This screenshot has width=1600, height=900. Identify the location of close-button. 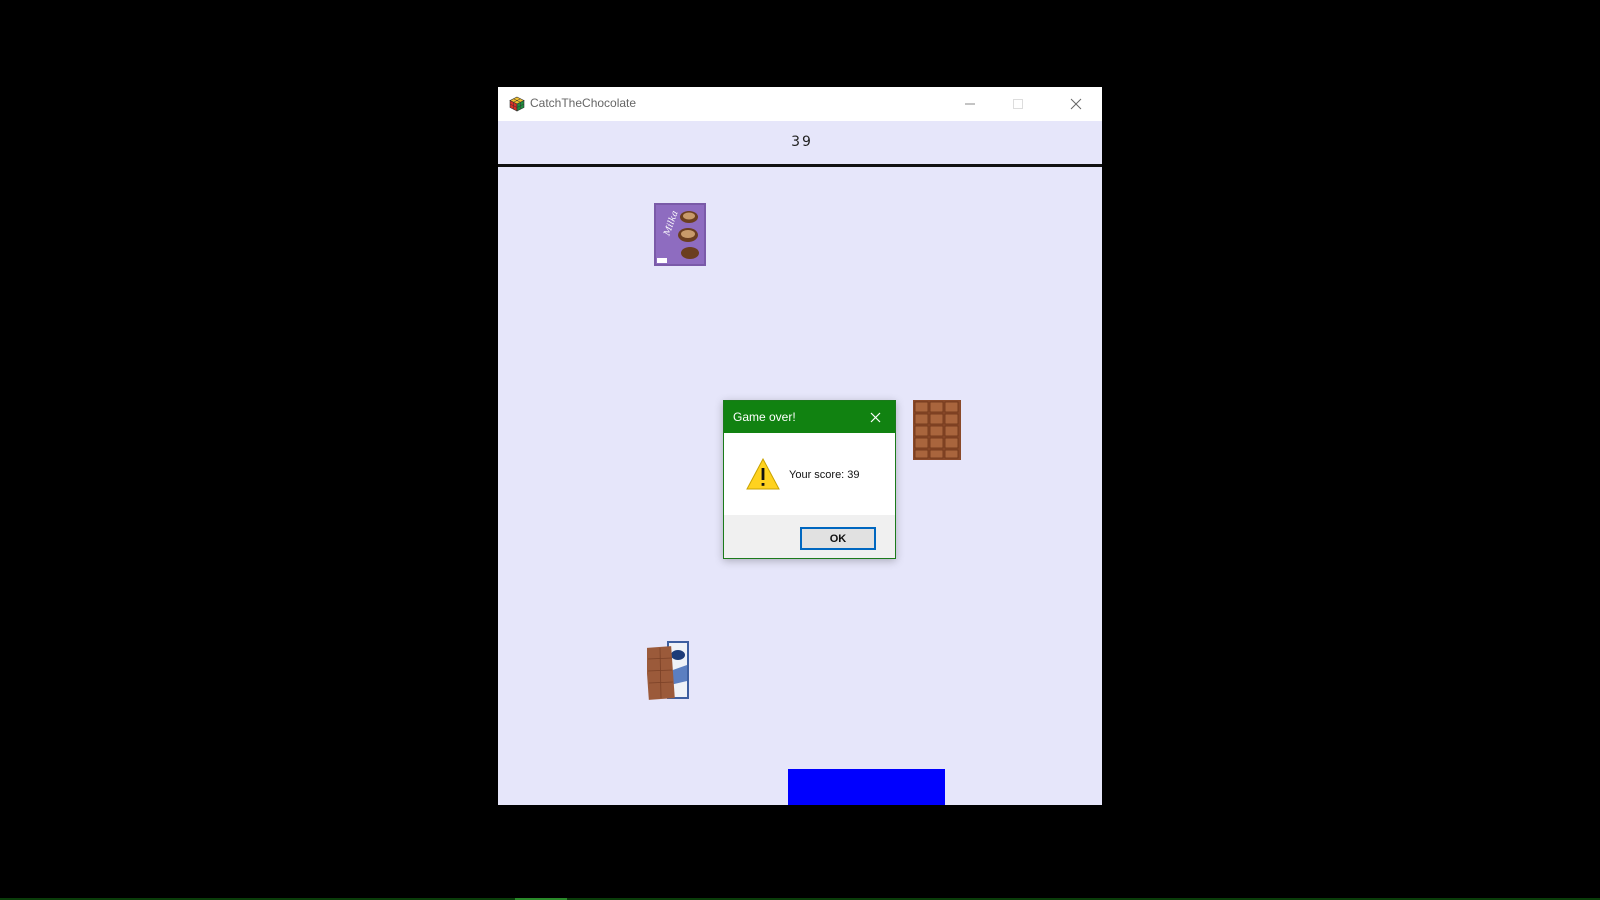
(1076, 104).